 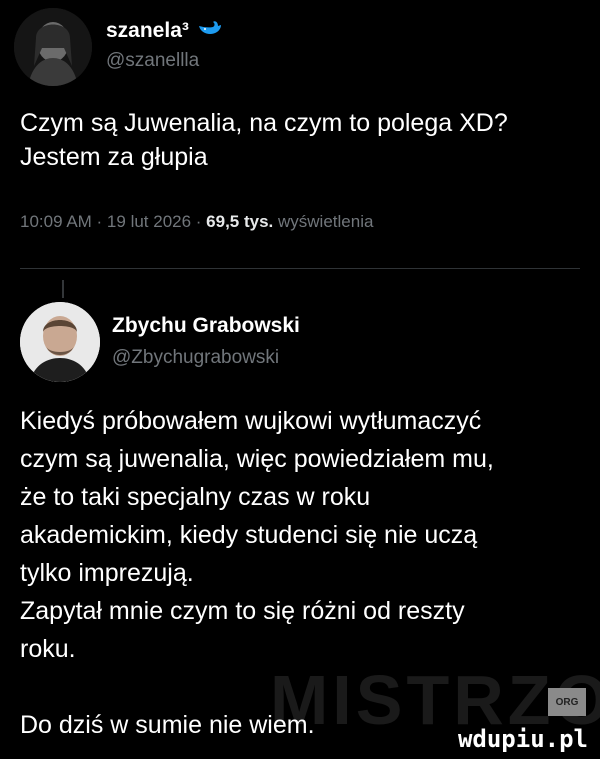 What do you see at coordinates (522, 739) in the screenshot?
I see `watermark-site: wdupiu.pl` at bounding box center [522, 739].